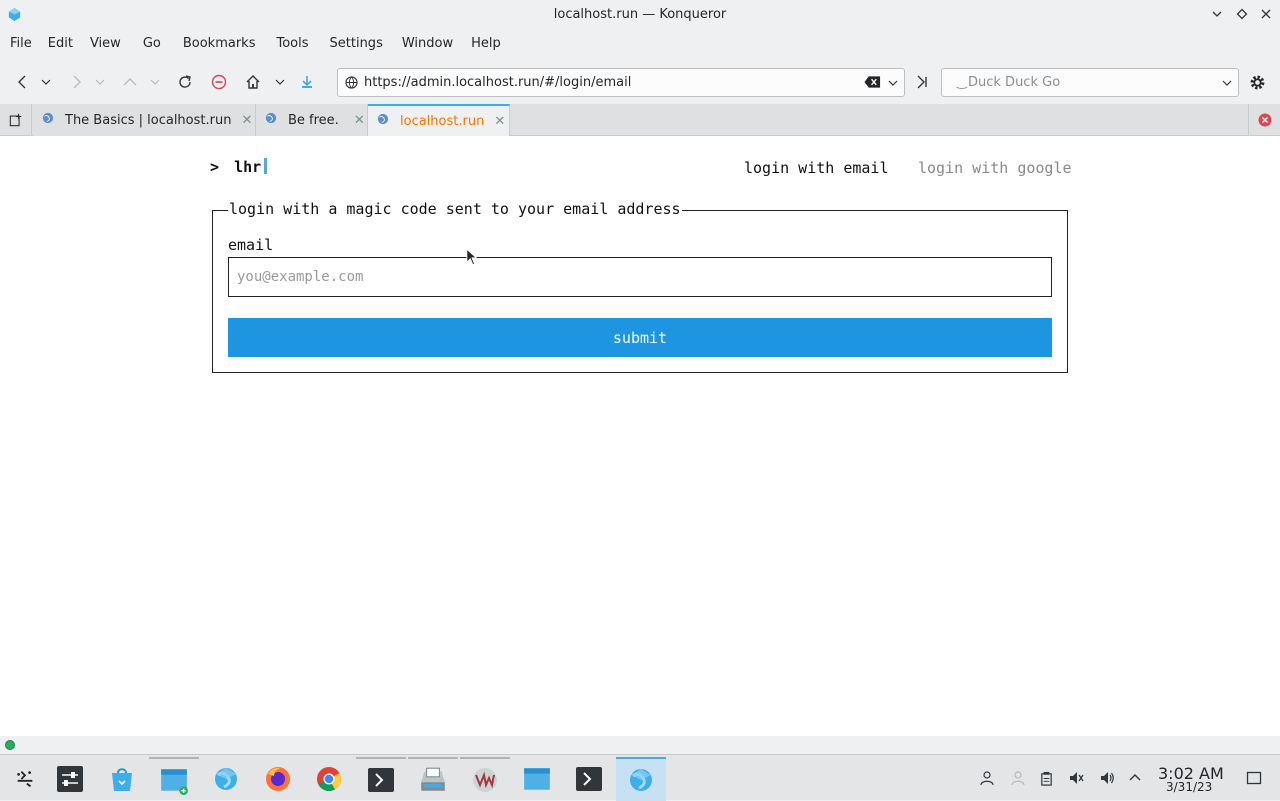 This screenshot has height=801, width=1280. I want to click on login-with-google-link: login with google, so click(995, 168).